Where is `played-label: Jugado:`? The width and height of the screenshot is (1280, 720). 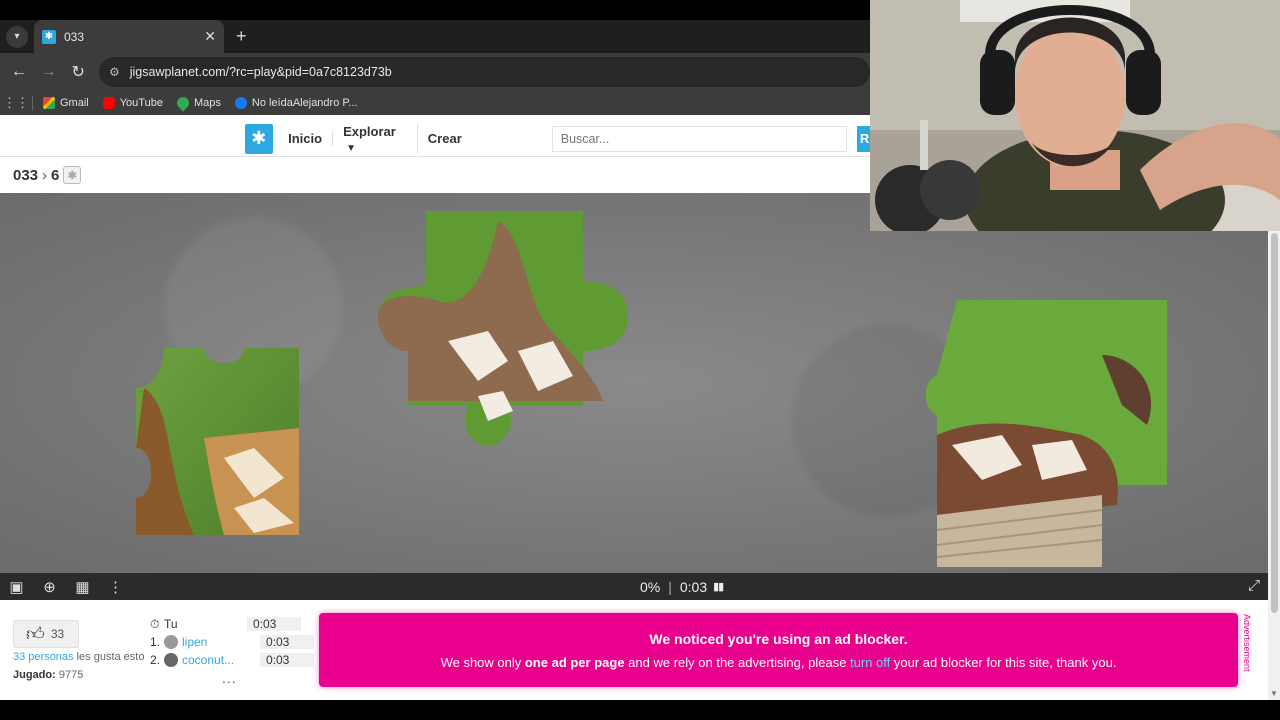
played-label: Jugado: is located at coordinates (34, 675).